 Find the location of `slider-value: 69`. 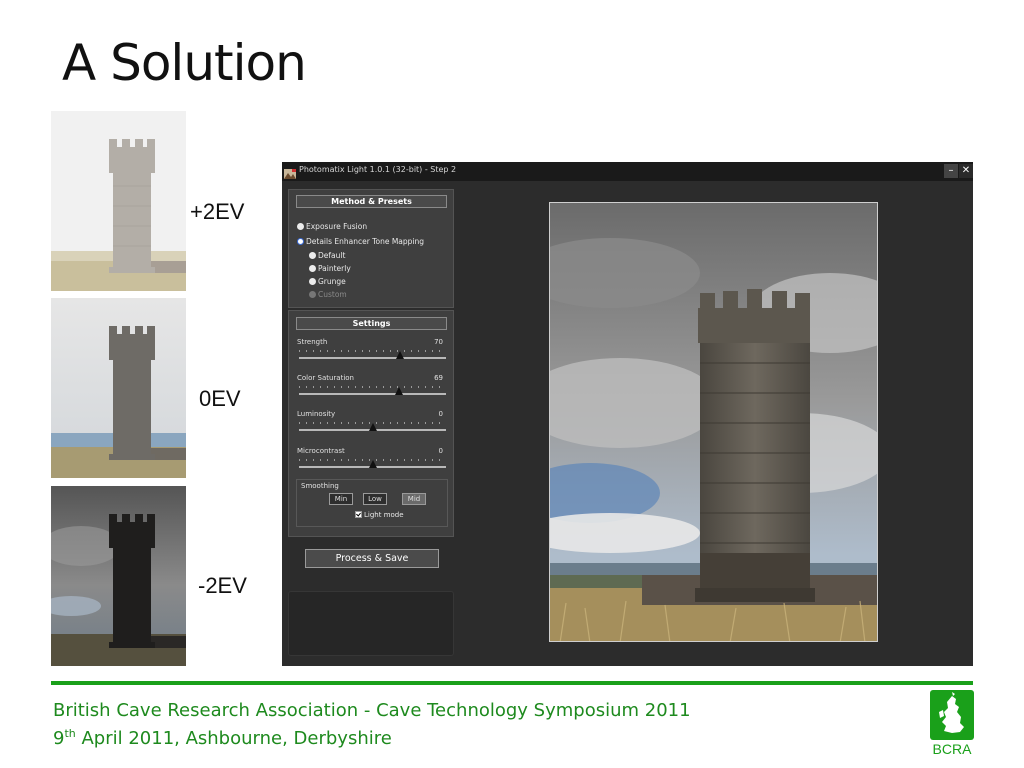

slider-value: 69 is located at coordinates (438, 378).